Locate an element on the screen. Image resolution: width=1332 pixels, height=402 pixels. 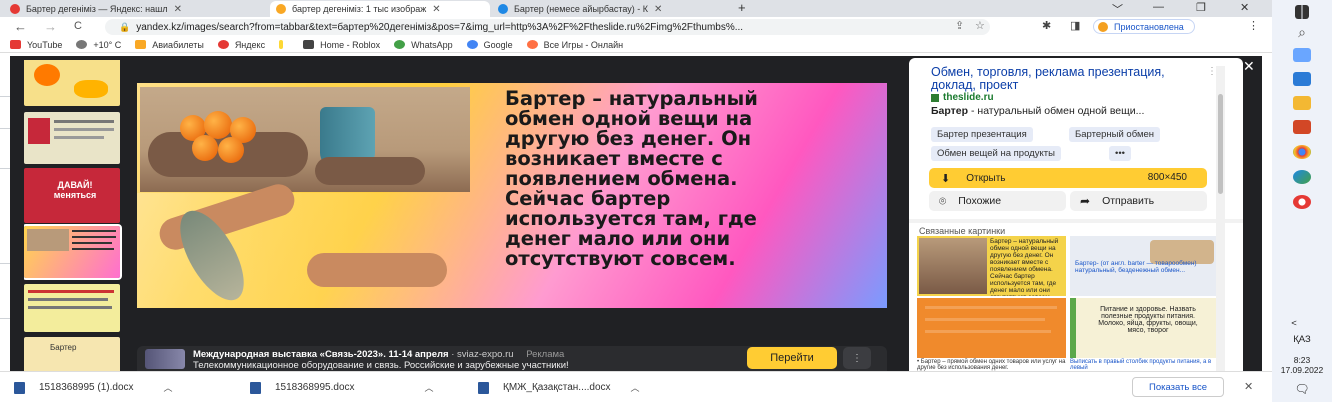
stickies-icon is located at coordinates (1302, 55).